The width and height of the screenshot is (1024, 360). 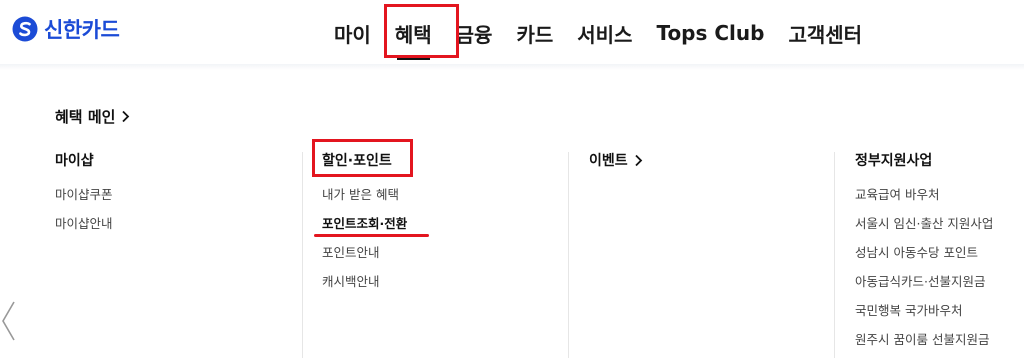 What do you see at coordinates (352, 33) in the screenshot?
I see `gnb-item-my: 마이` at bounding box center [352, 33].